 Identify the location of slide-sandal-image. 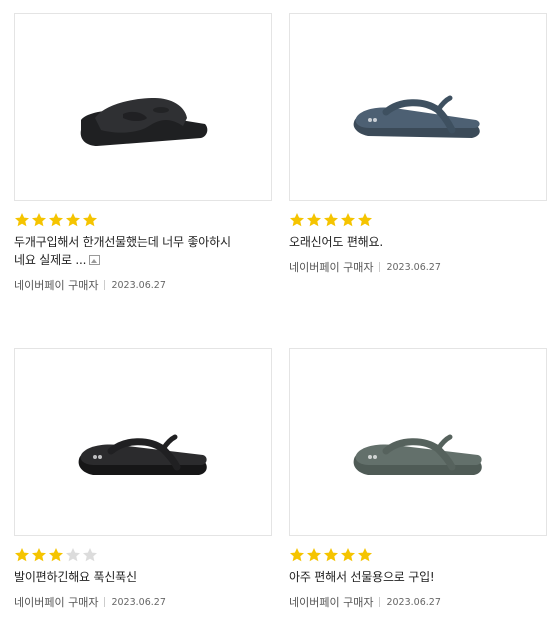
(144, 122).